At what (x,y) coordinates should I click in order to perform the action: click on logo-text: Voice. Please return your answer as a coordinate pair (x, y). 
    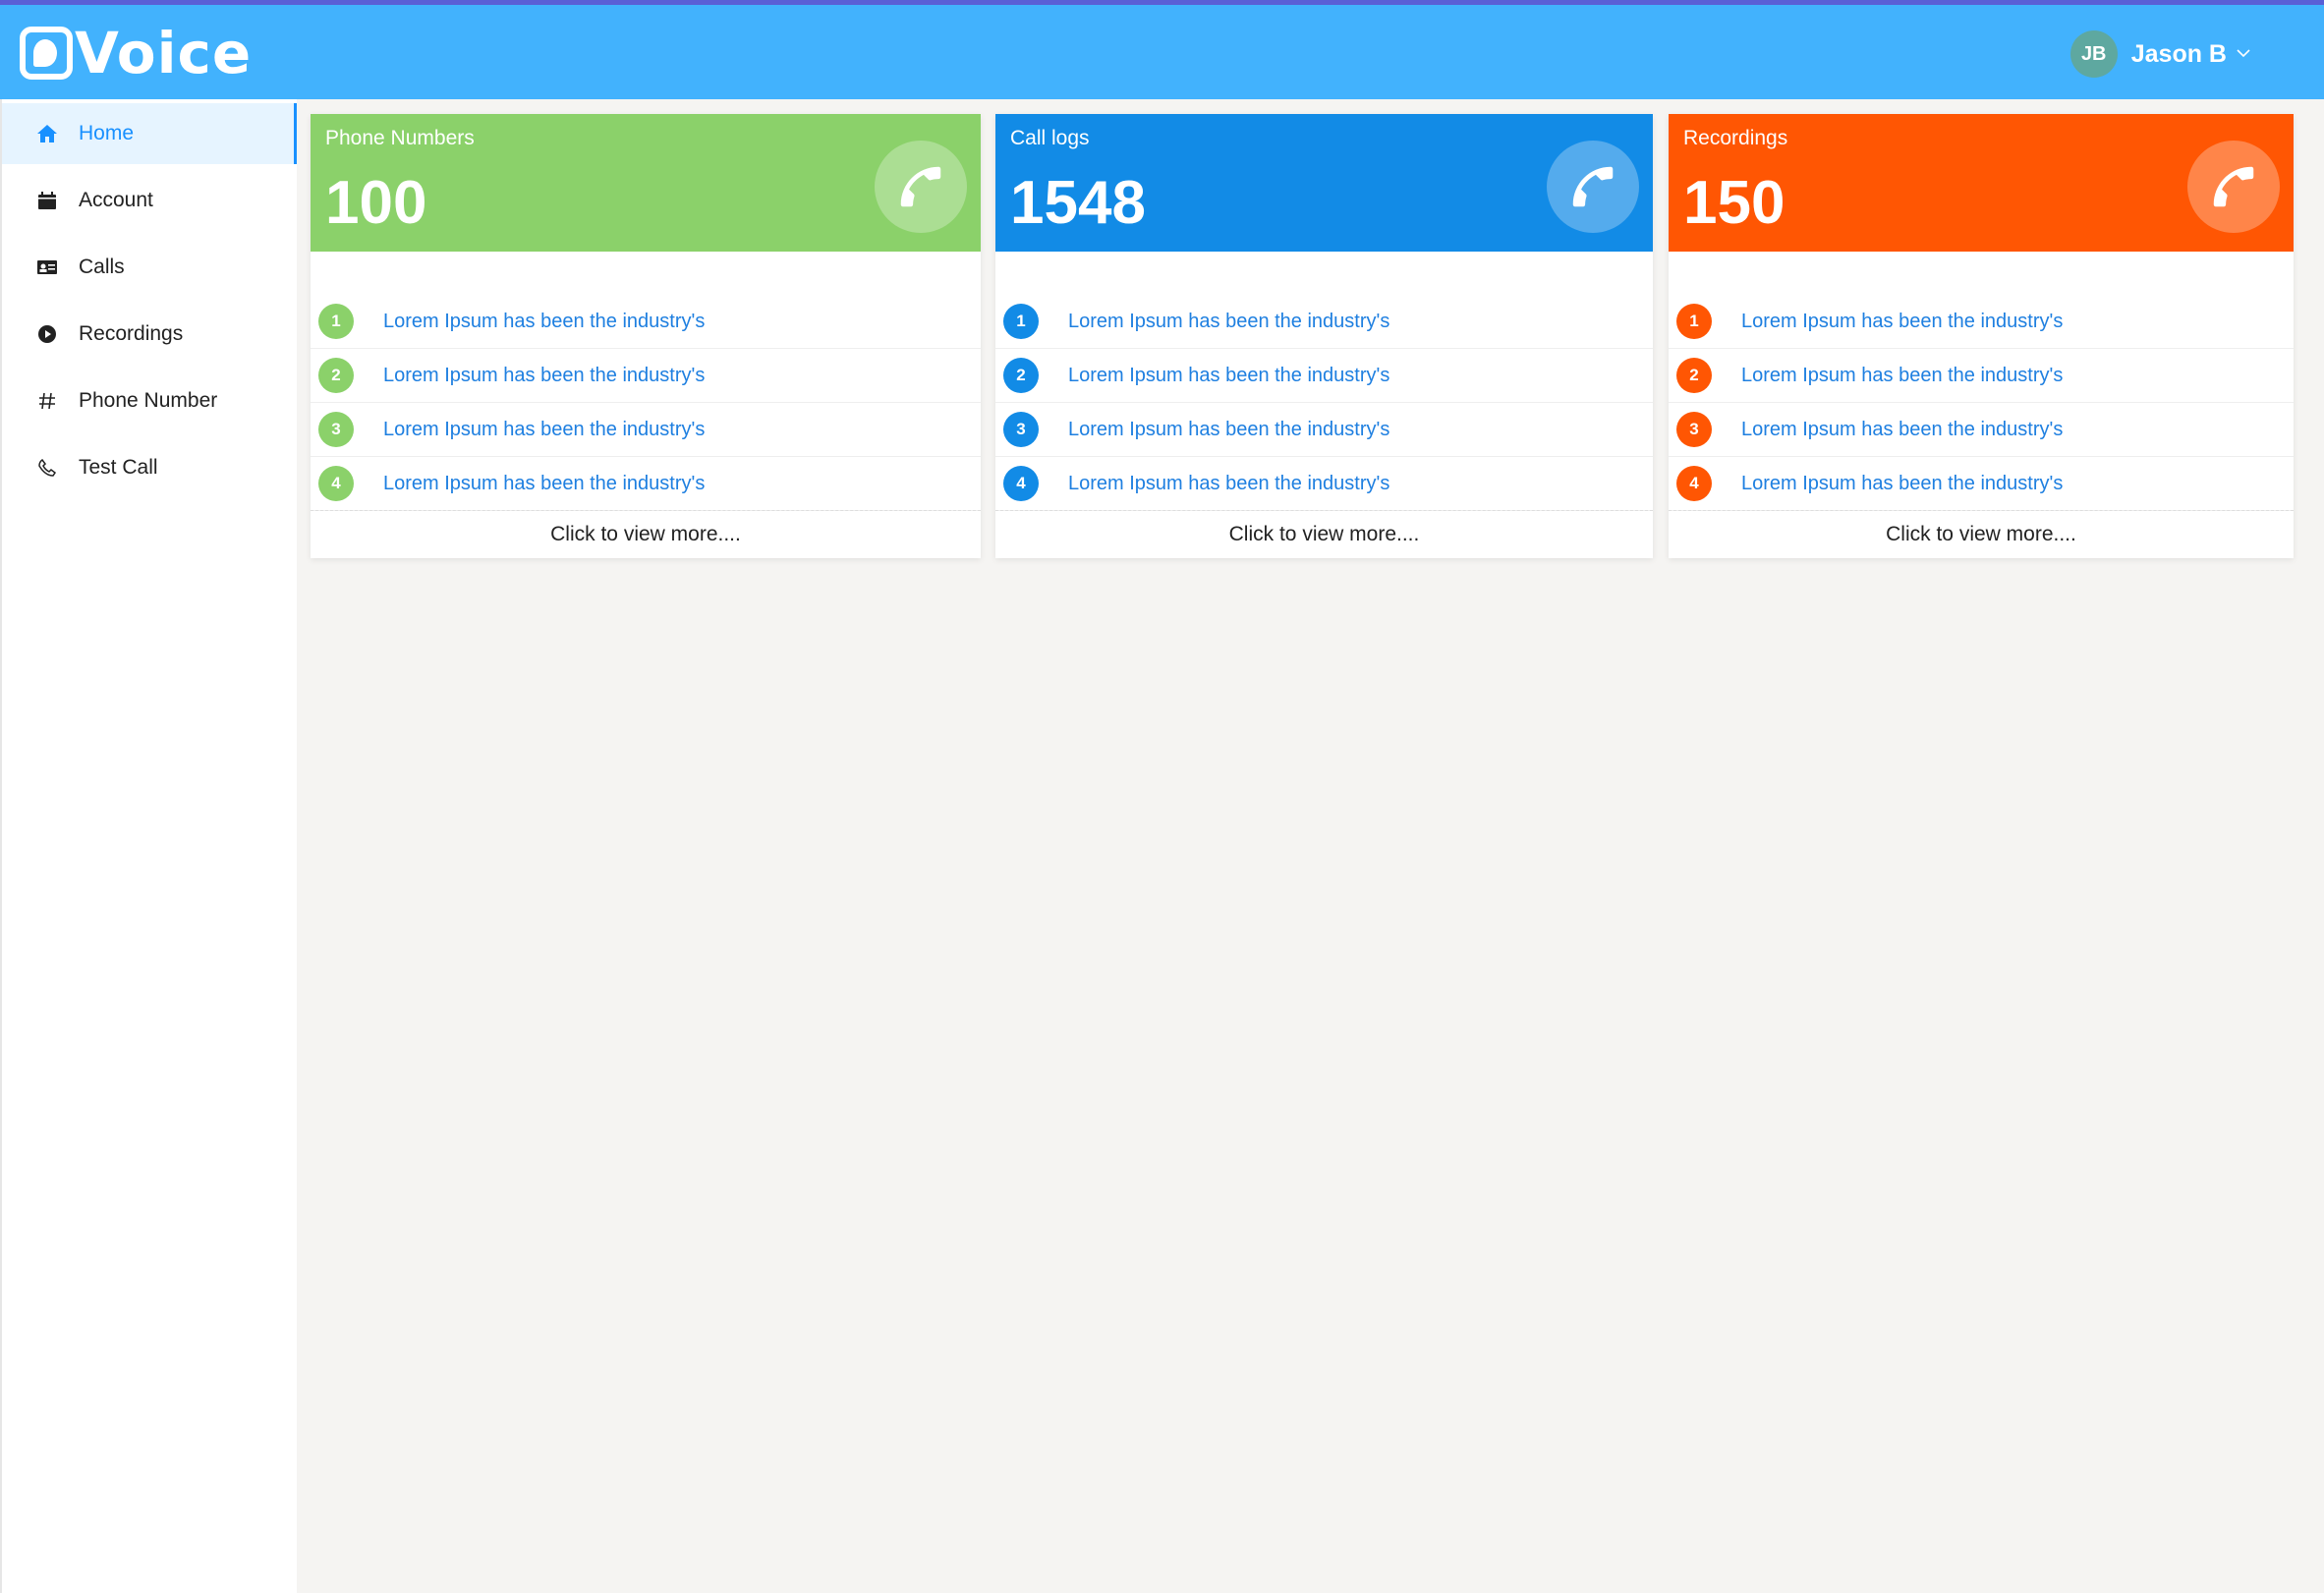
    Looking at the image, I should click on (164, 53).